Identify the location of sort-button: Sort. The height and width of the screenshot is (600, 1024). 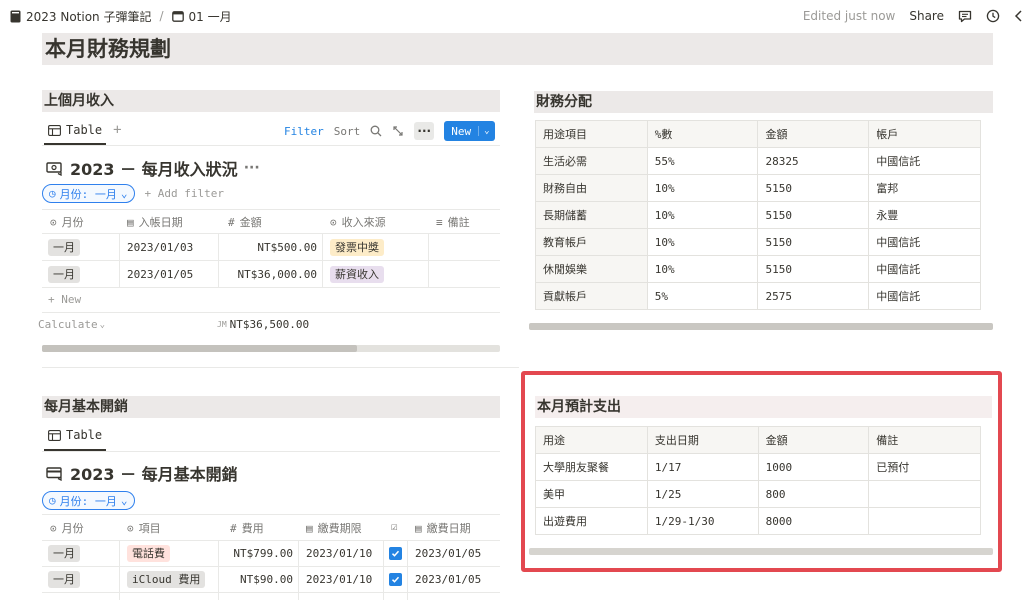
(347, 131).